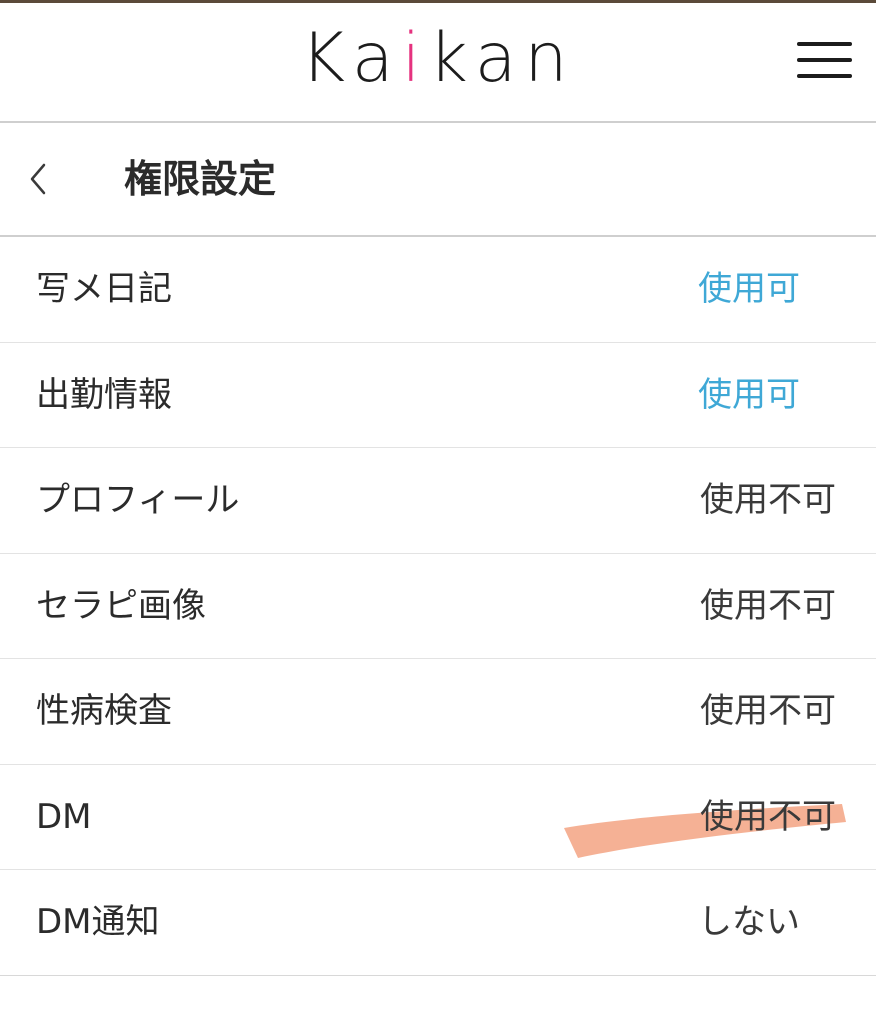  Describe the element at coordinates (64, 816) in the screenshot. I see `permission-label: DM` at that location.